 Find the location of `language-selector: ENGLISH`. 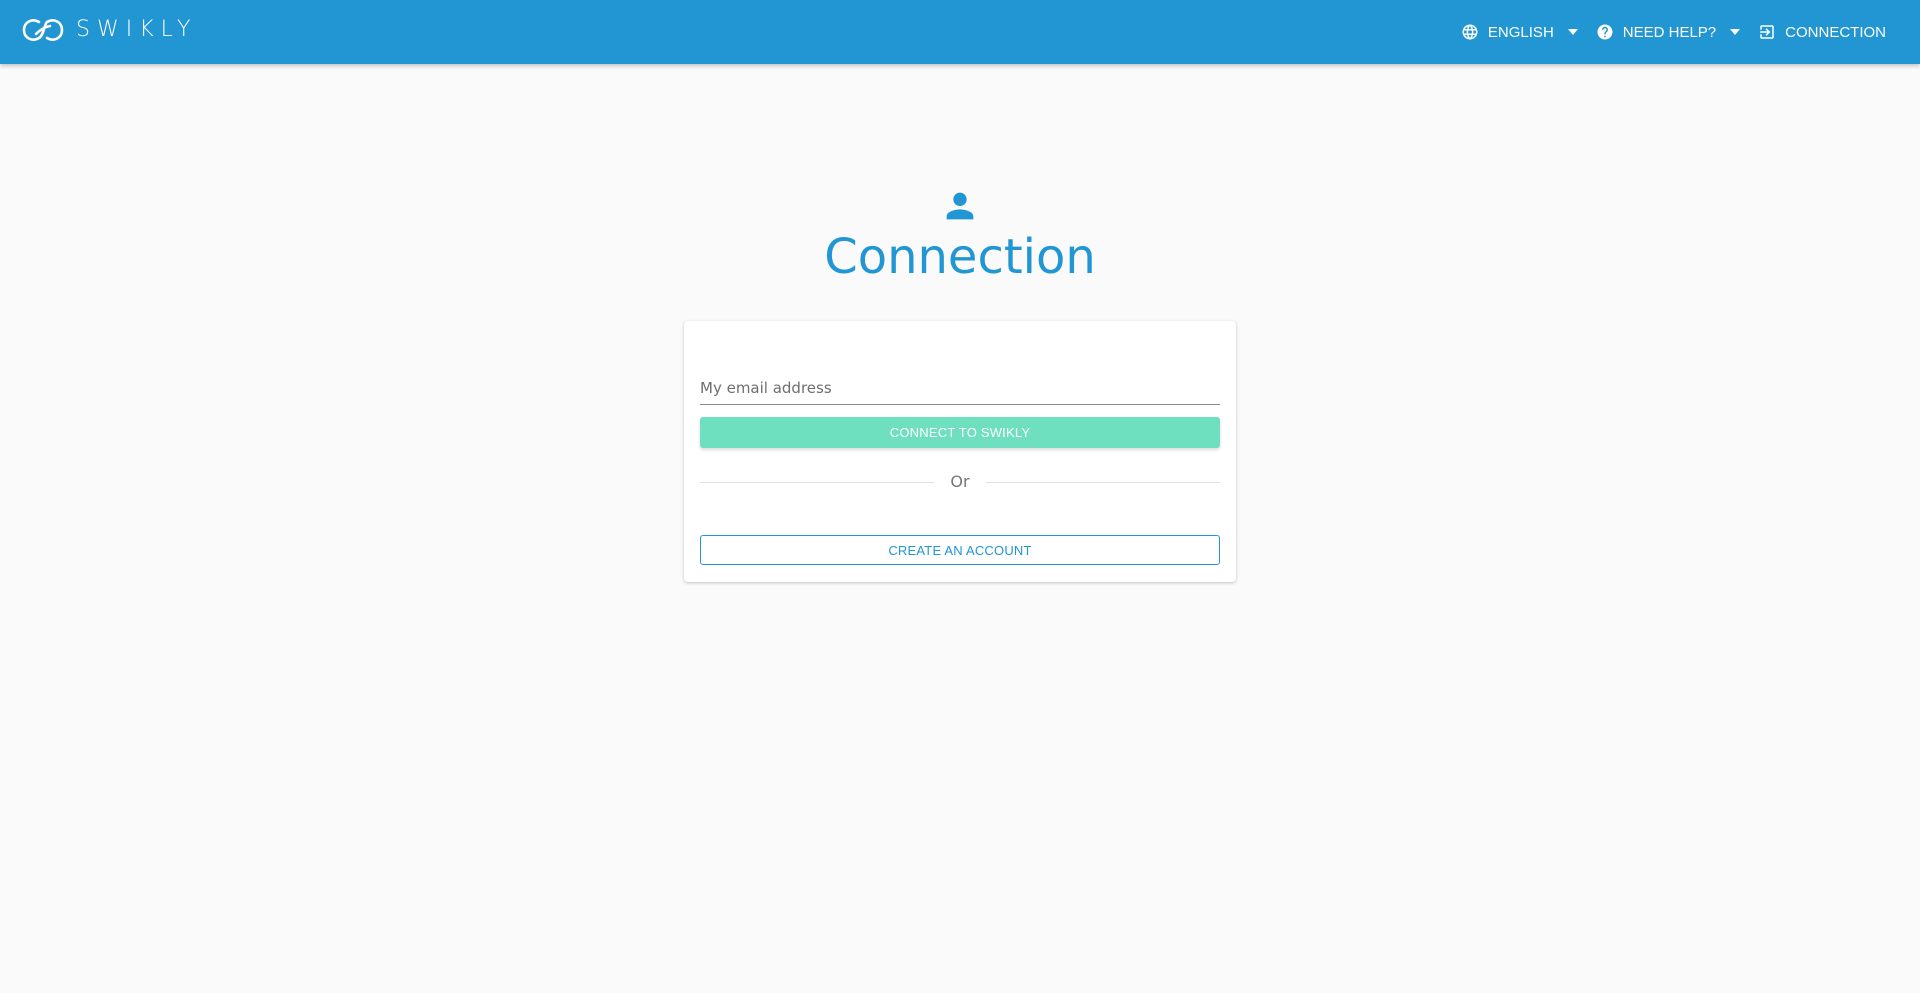

language-selector: ENGLISH is located at coordinates (1519, 32).